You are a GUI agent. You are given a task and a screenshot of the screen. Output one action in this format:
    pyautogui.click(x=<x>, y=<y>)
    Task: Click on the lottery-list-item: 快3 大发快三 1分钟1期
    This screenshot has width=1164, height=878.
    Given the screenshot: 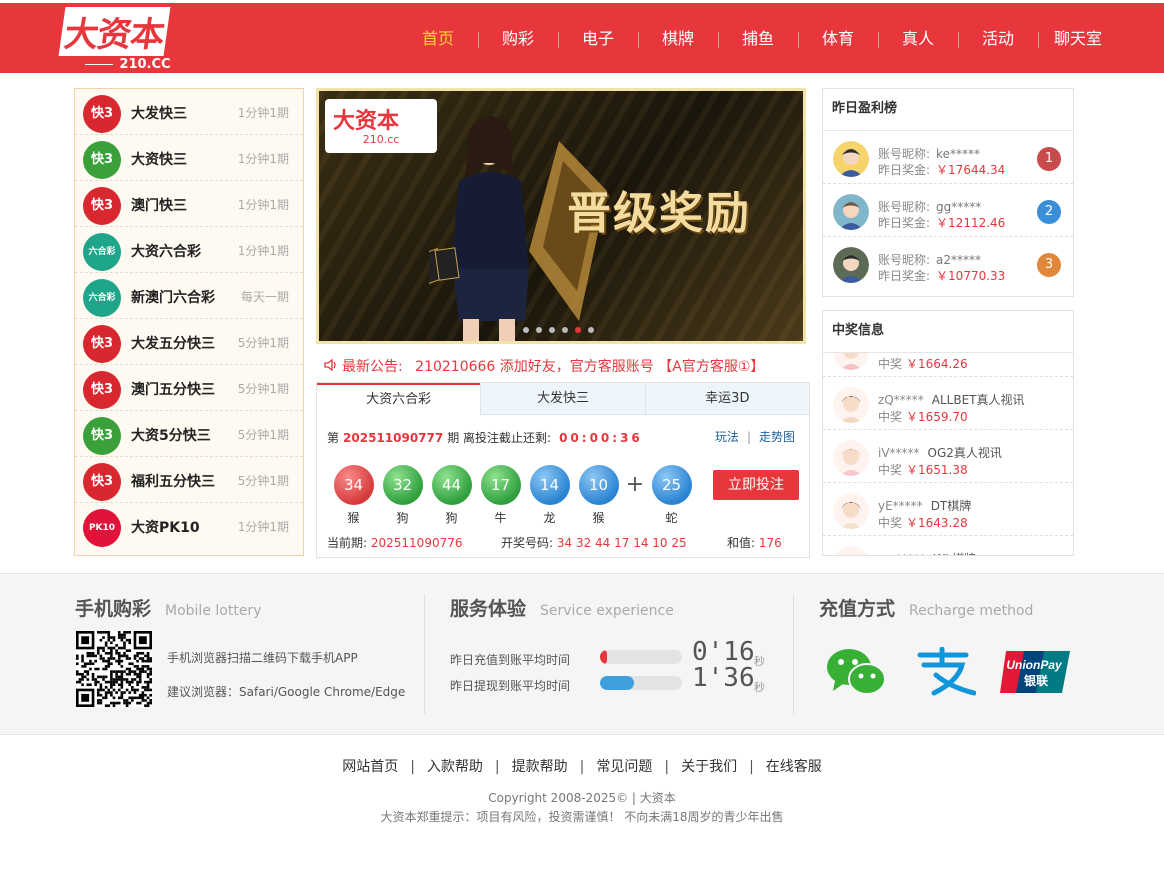 What is the action you would take?
    pyautogui.click(x=189, y=112)
    